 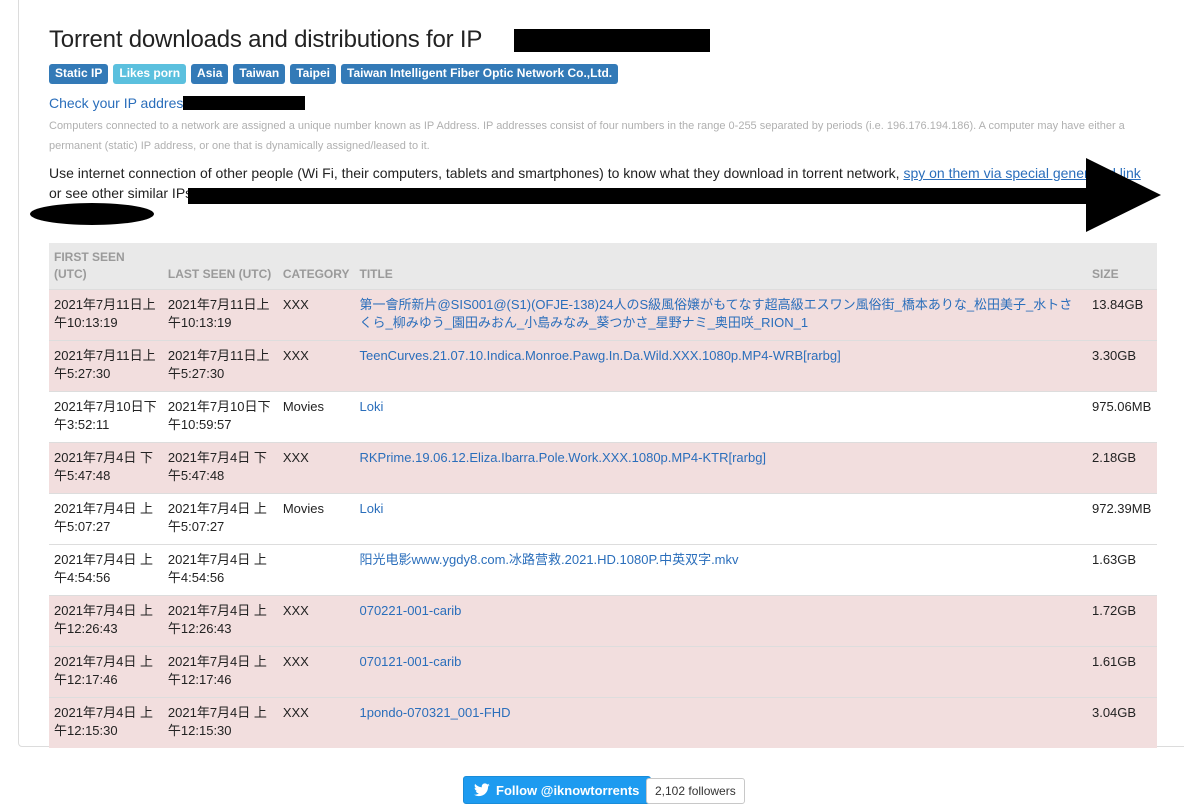 I want to click on cell-size: 1.61GB, so click(x=1121, y=672).